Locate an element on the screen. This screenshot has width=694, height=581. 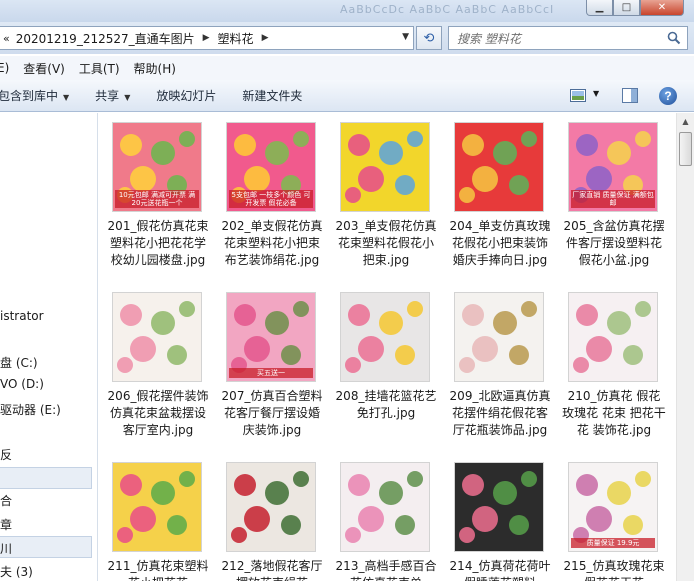
nav-item-folder: 川 is located at coordinates (6, 548).